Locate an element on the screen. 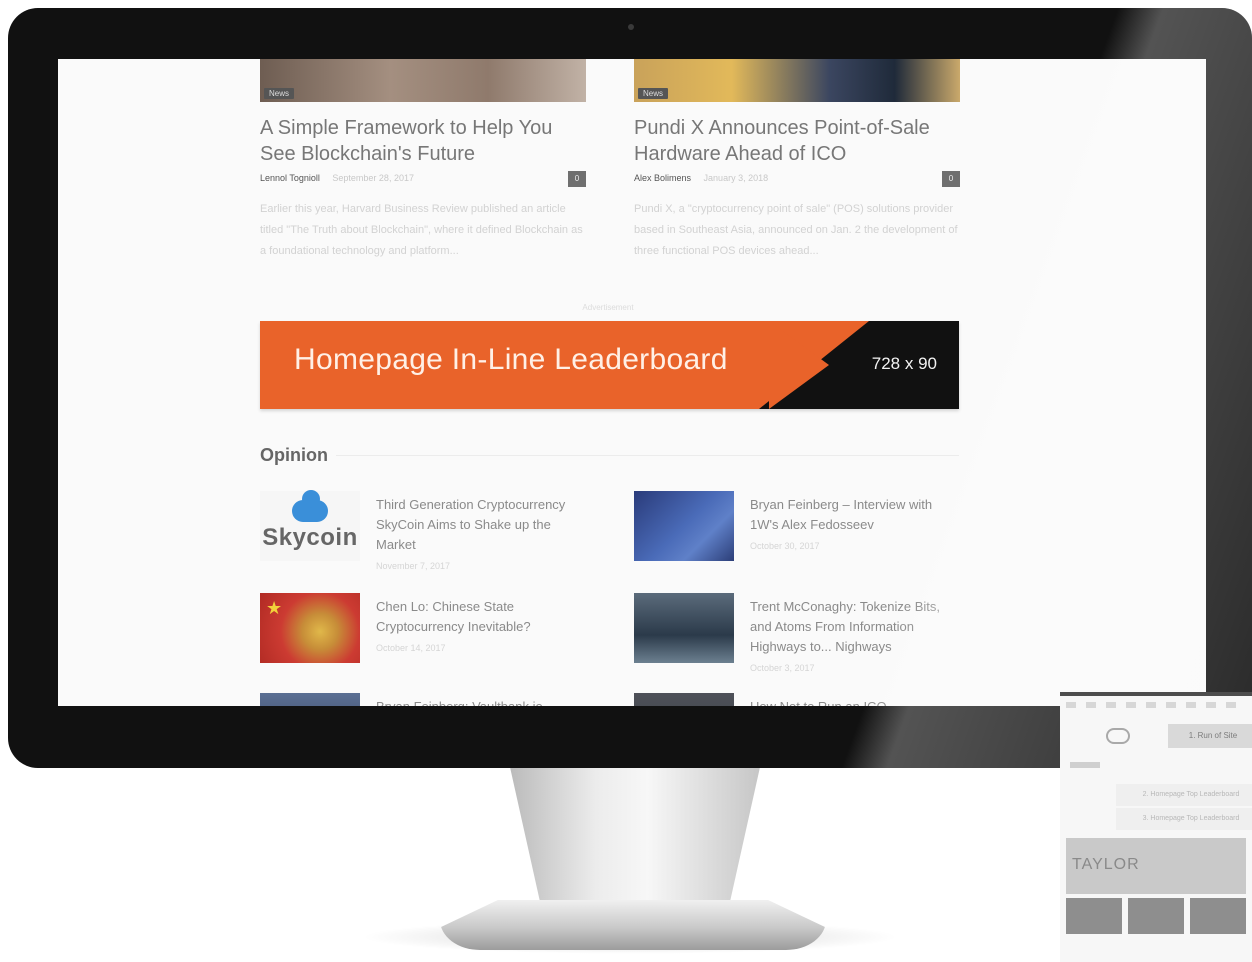  side-ad-row: 2. Homepage Top Leaderboard is located at coordinates (1184, 795).